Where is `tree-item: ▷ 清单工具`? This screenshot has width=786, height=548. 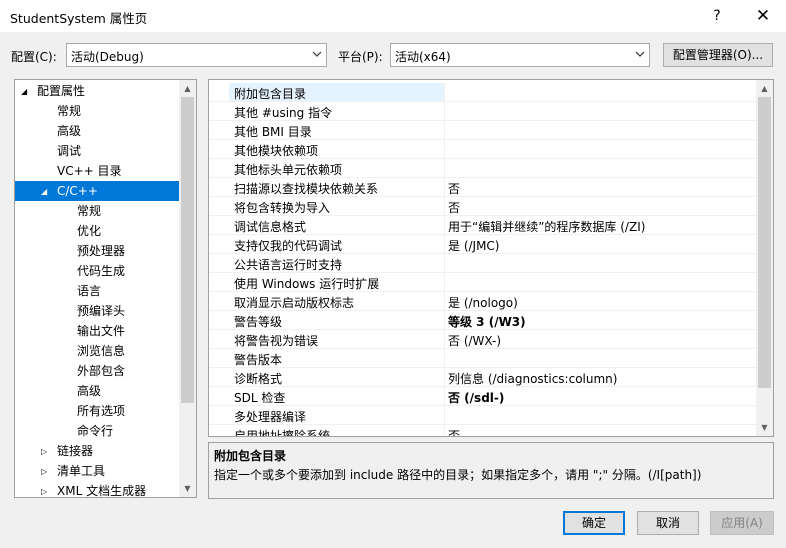 tree-item: ▷ 清单工具 is located at coordinates (97, 471).